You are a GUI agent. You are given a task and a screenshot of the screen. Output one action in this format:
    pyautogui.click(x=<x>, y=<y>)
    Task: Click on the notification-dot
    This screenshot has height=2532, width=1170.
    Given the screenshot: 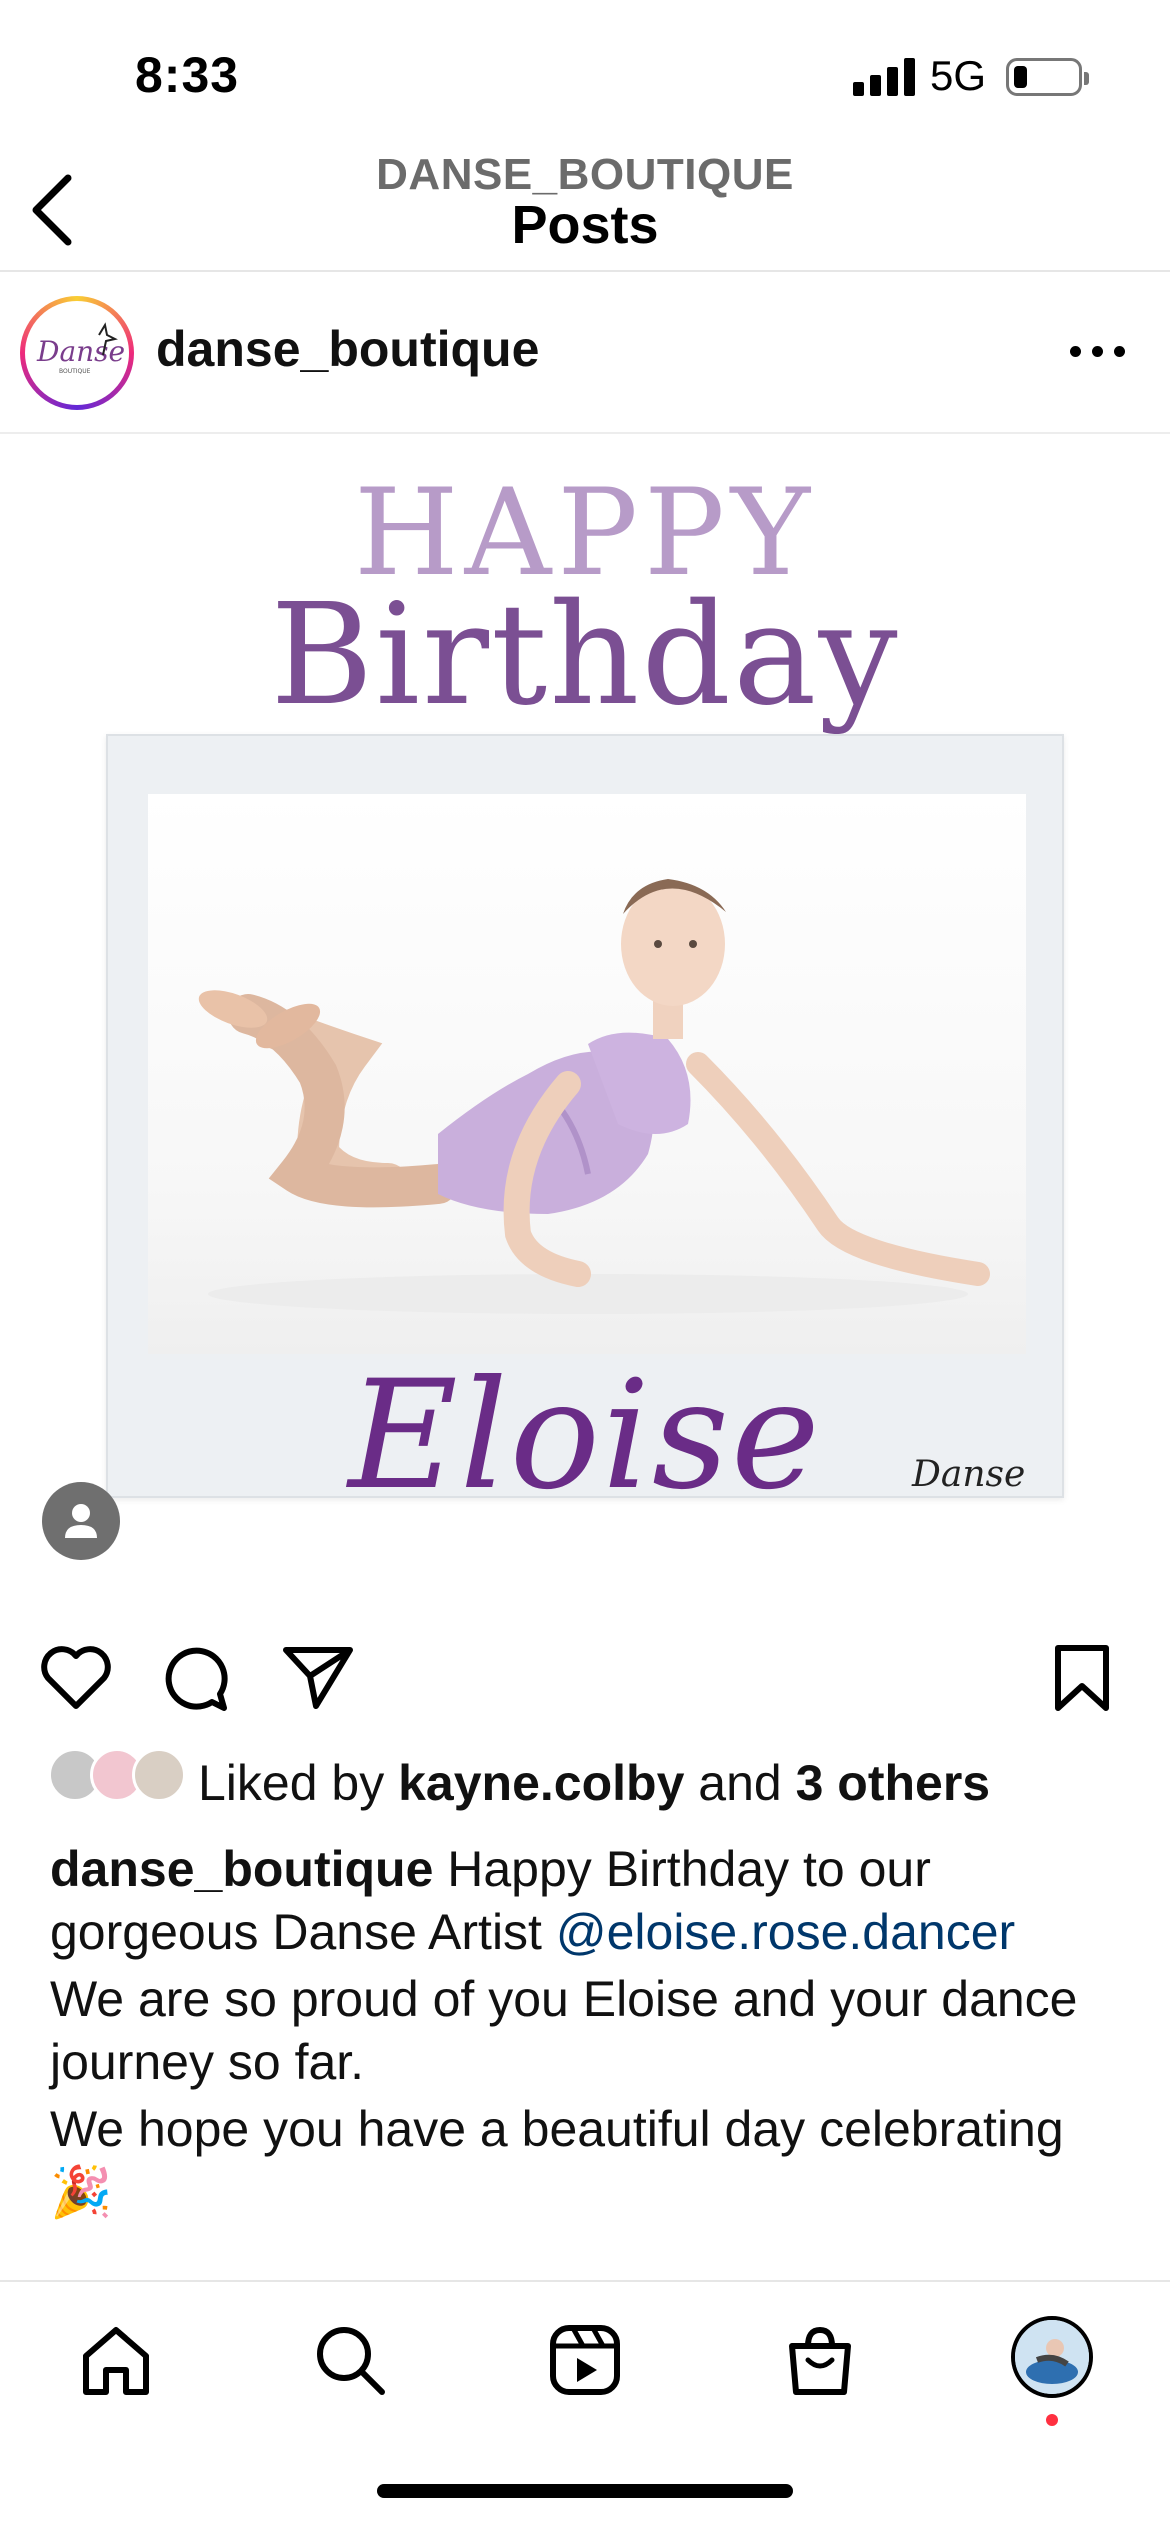 What is the action you would take?
    pyautogui.click(x=1052, y=2420)
    